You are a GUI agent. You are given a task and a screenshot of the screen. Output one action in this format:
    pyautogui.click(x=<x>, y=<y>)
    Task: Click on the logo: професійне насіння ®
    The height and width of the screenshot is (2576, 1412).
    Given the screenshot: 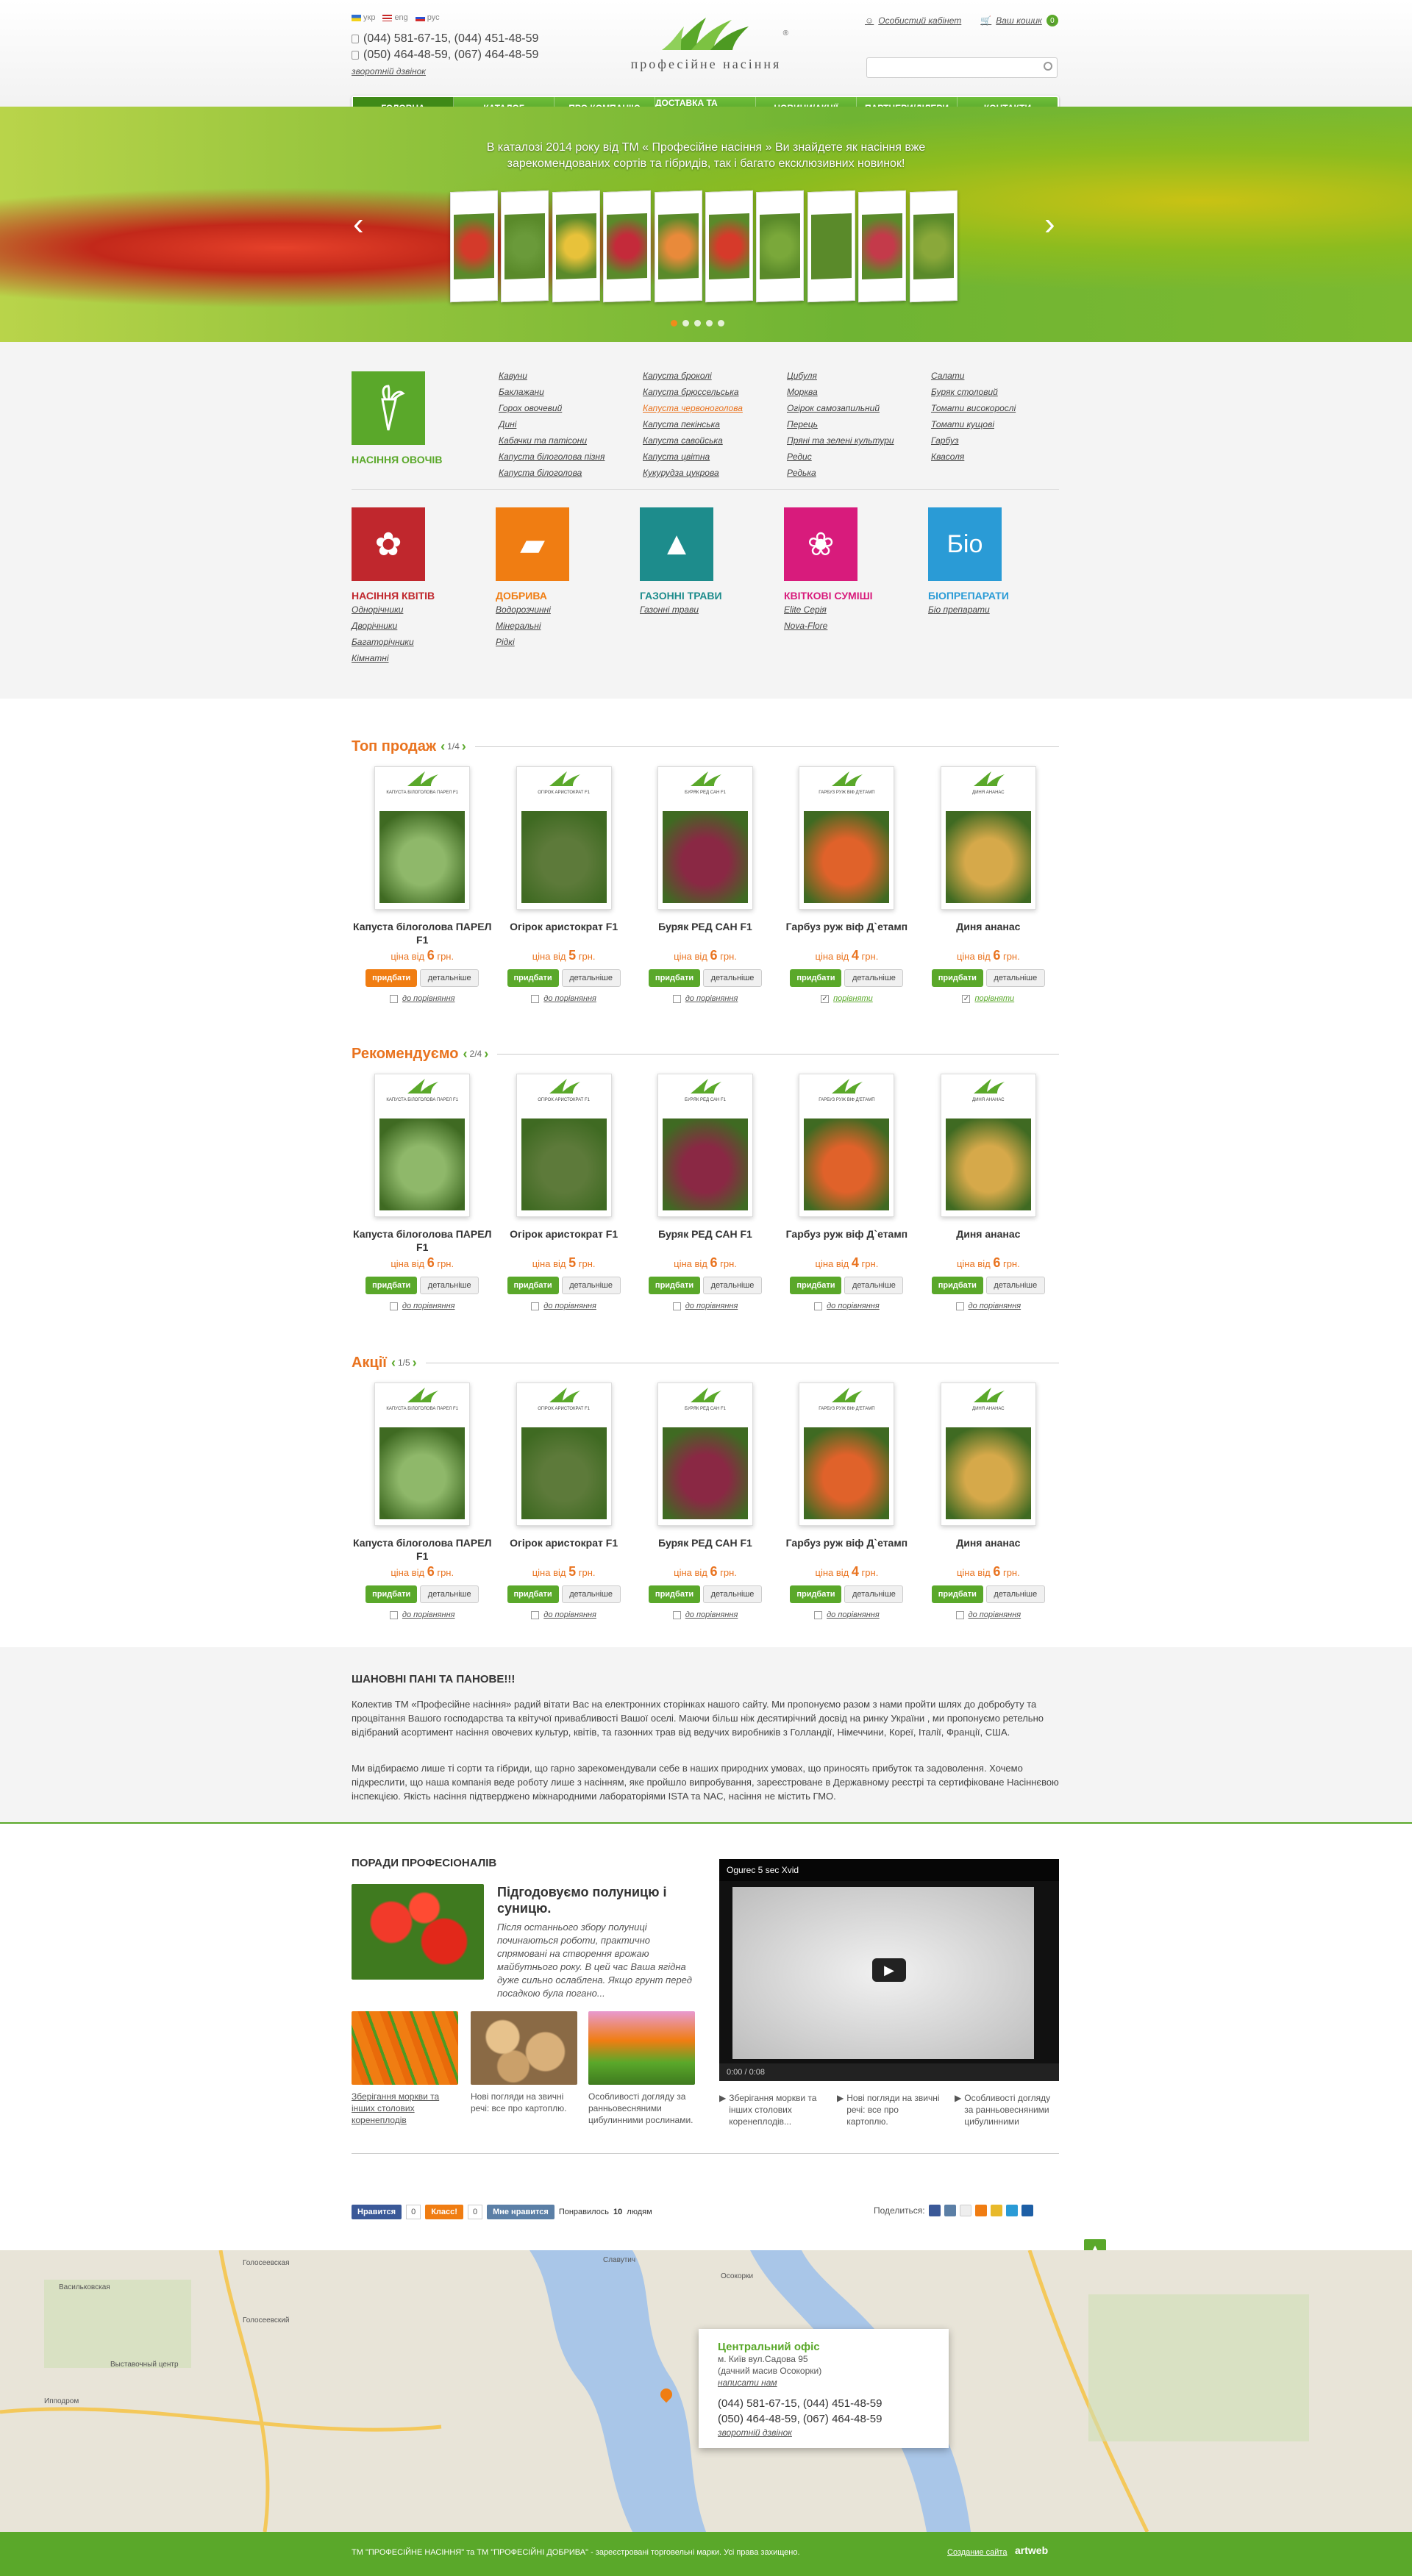 What is the action you would take?
    pyautogui.click(x=706, y=45)
    